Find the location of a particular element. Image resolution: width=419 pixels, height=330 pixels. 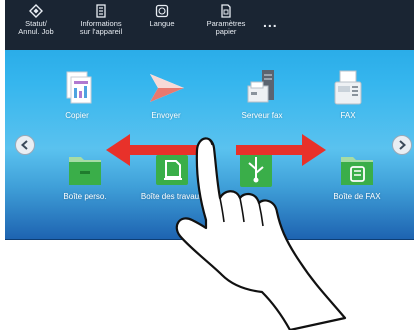

app-fax-box: Boîte de FAX is located at coordinates (357, 175).